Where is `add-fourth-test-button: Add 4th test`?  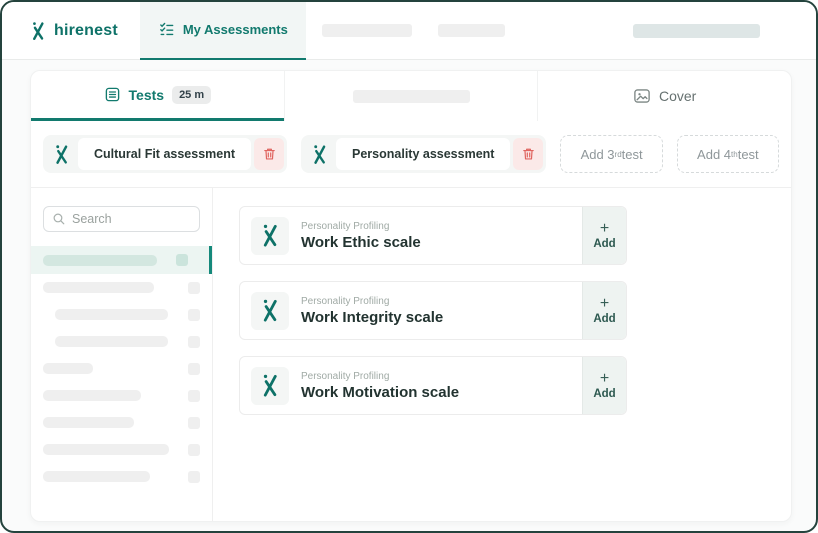
add-fourth-test-button: Add 4th test is located at coordinates (727, 154).